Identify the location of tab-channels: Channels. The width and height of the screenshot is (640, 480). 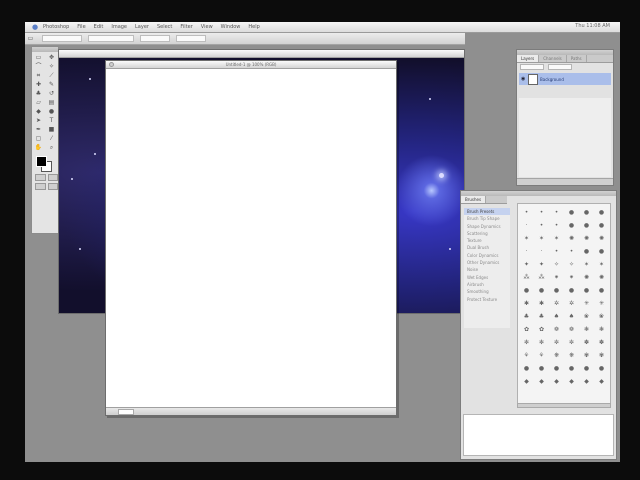
(553, 58).